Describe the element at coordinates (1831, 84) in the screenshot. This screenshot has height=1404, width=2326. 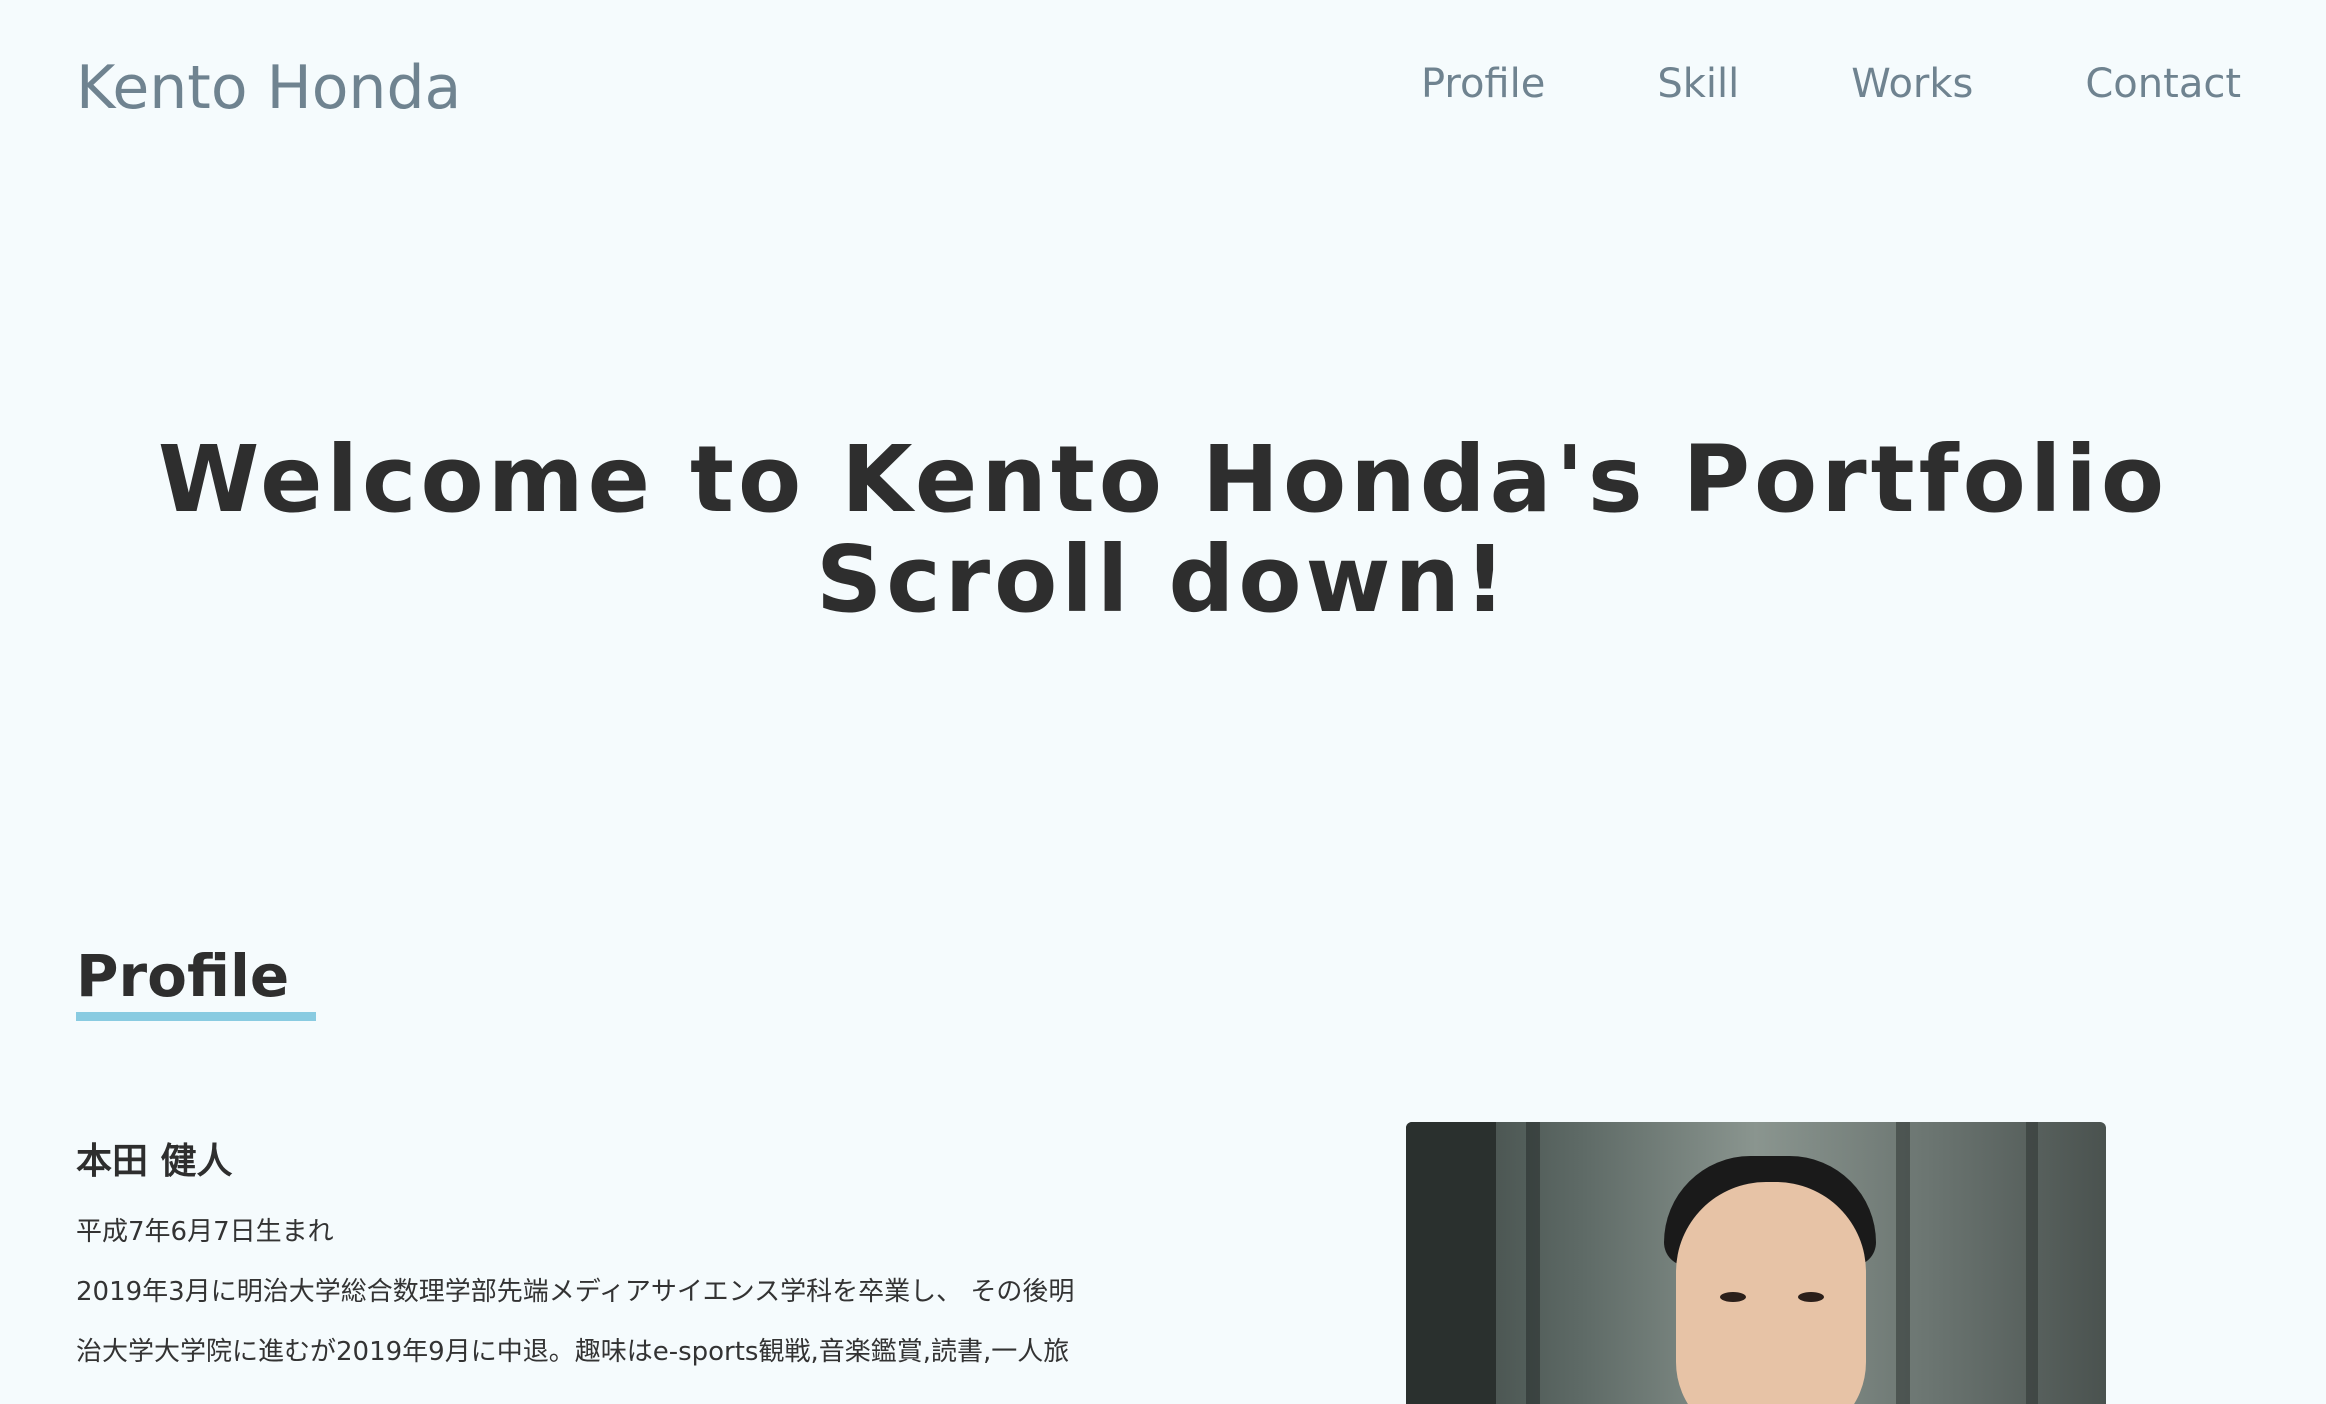
I see `main-nav: Profile Skill Works Contact` at that location.